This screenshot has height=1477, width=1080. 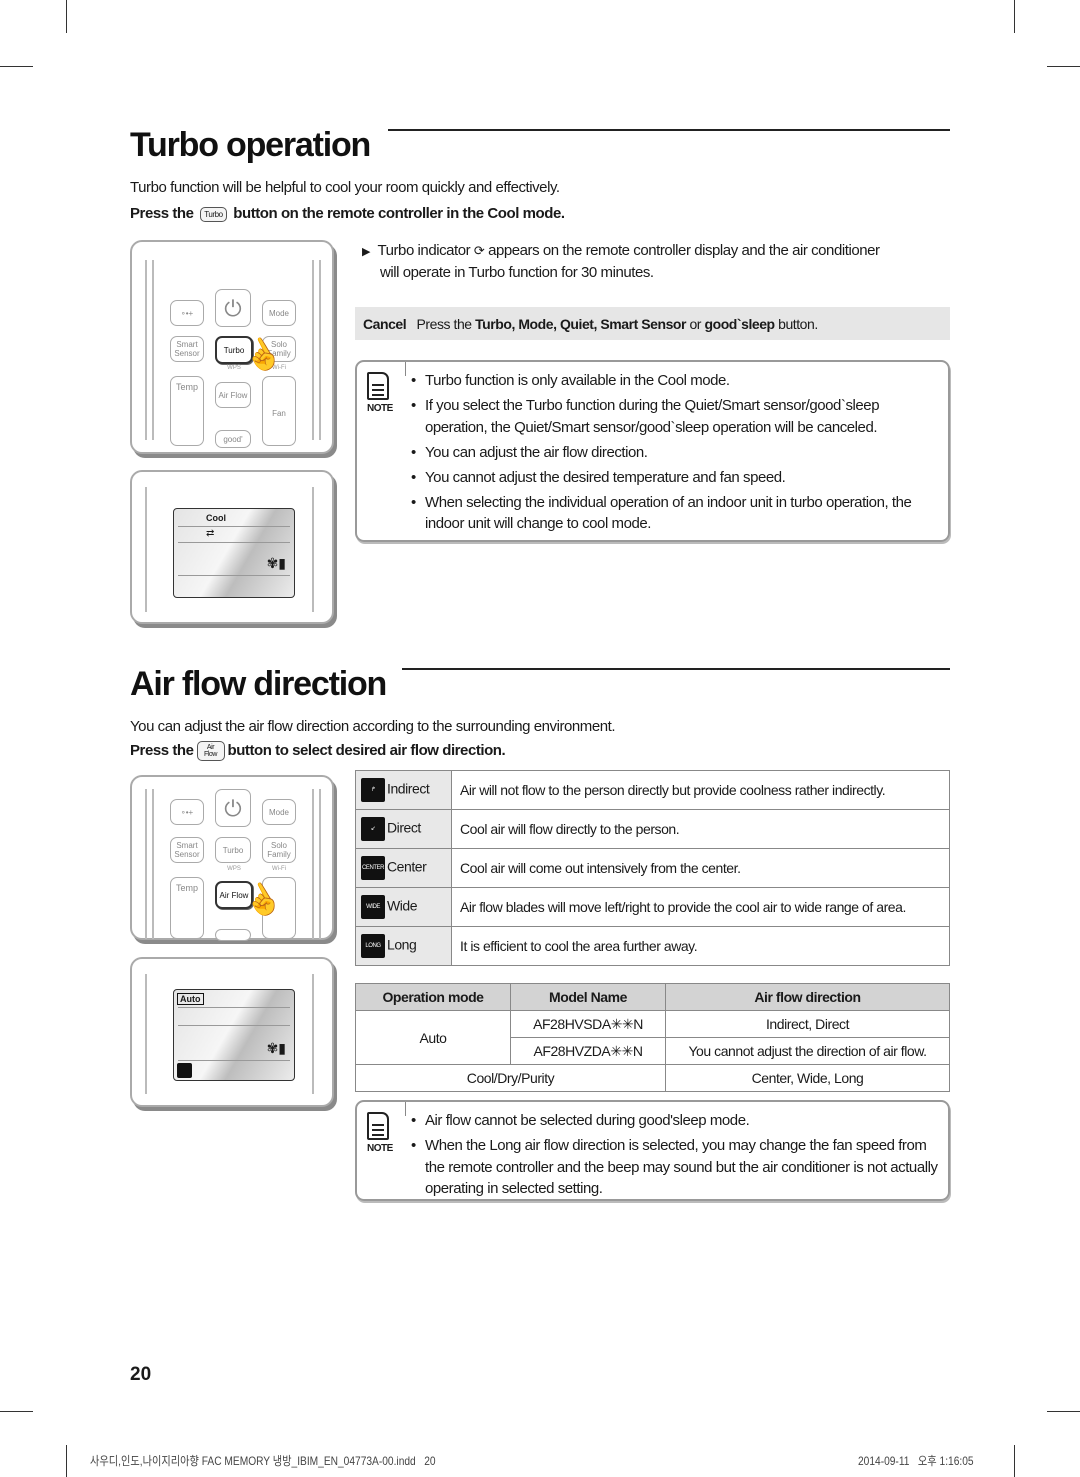 I want to click on indirect-icon: ↱, so click(x=373, y=790).